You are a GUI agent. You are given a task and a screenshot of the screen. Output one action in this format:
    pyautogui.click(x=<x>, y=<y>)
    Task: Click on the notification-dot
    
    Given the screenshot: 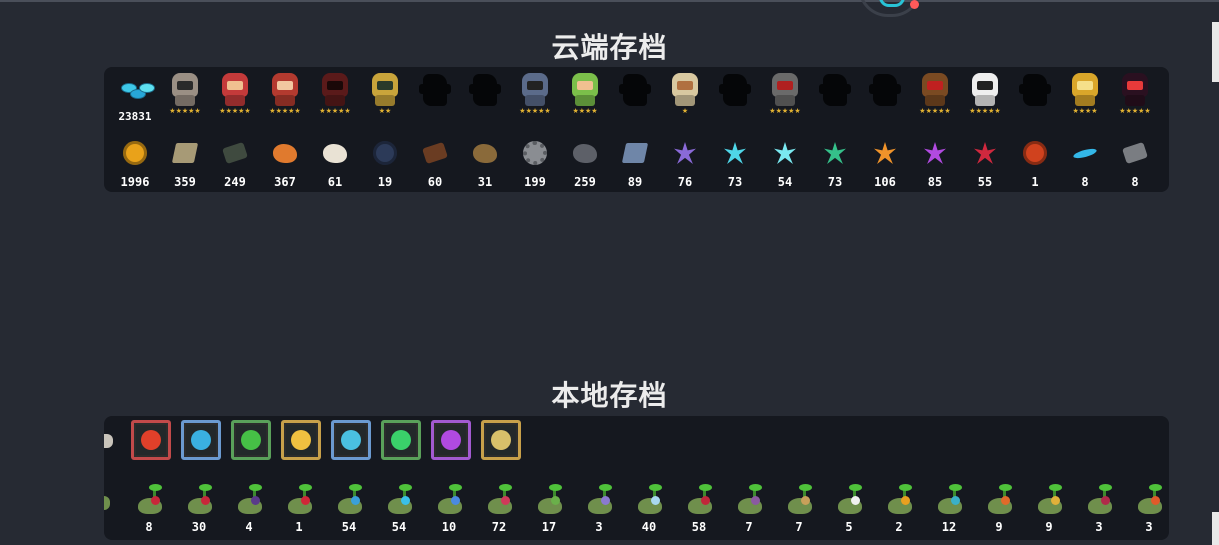 What is the action you would take?
    pyautogui.click(x=914, y=4)
    